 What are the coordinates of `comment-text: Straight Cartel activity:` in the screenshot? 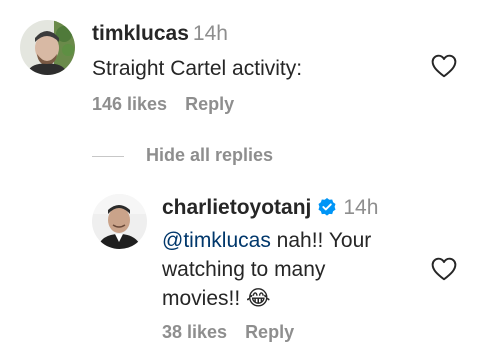 It's located at (197, 68).